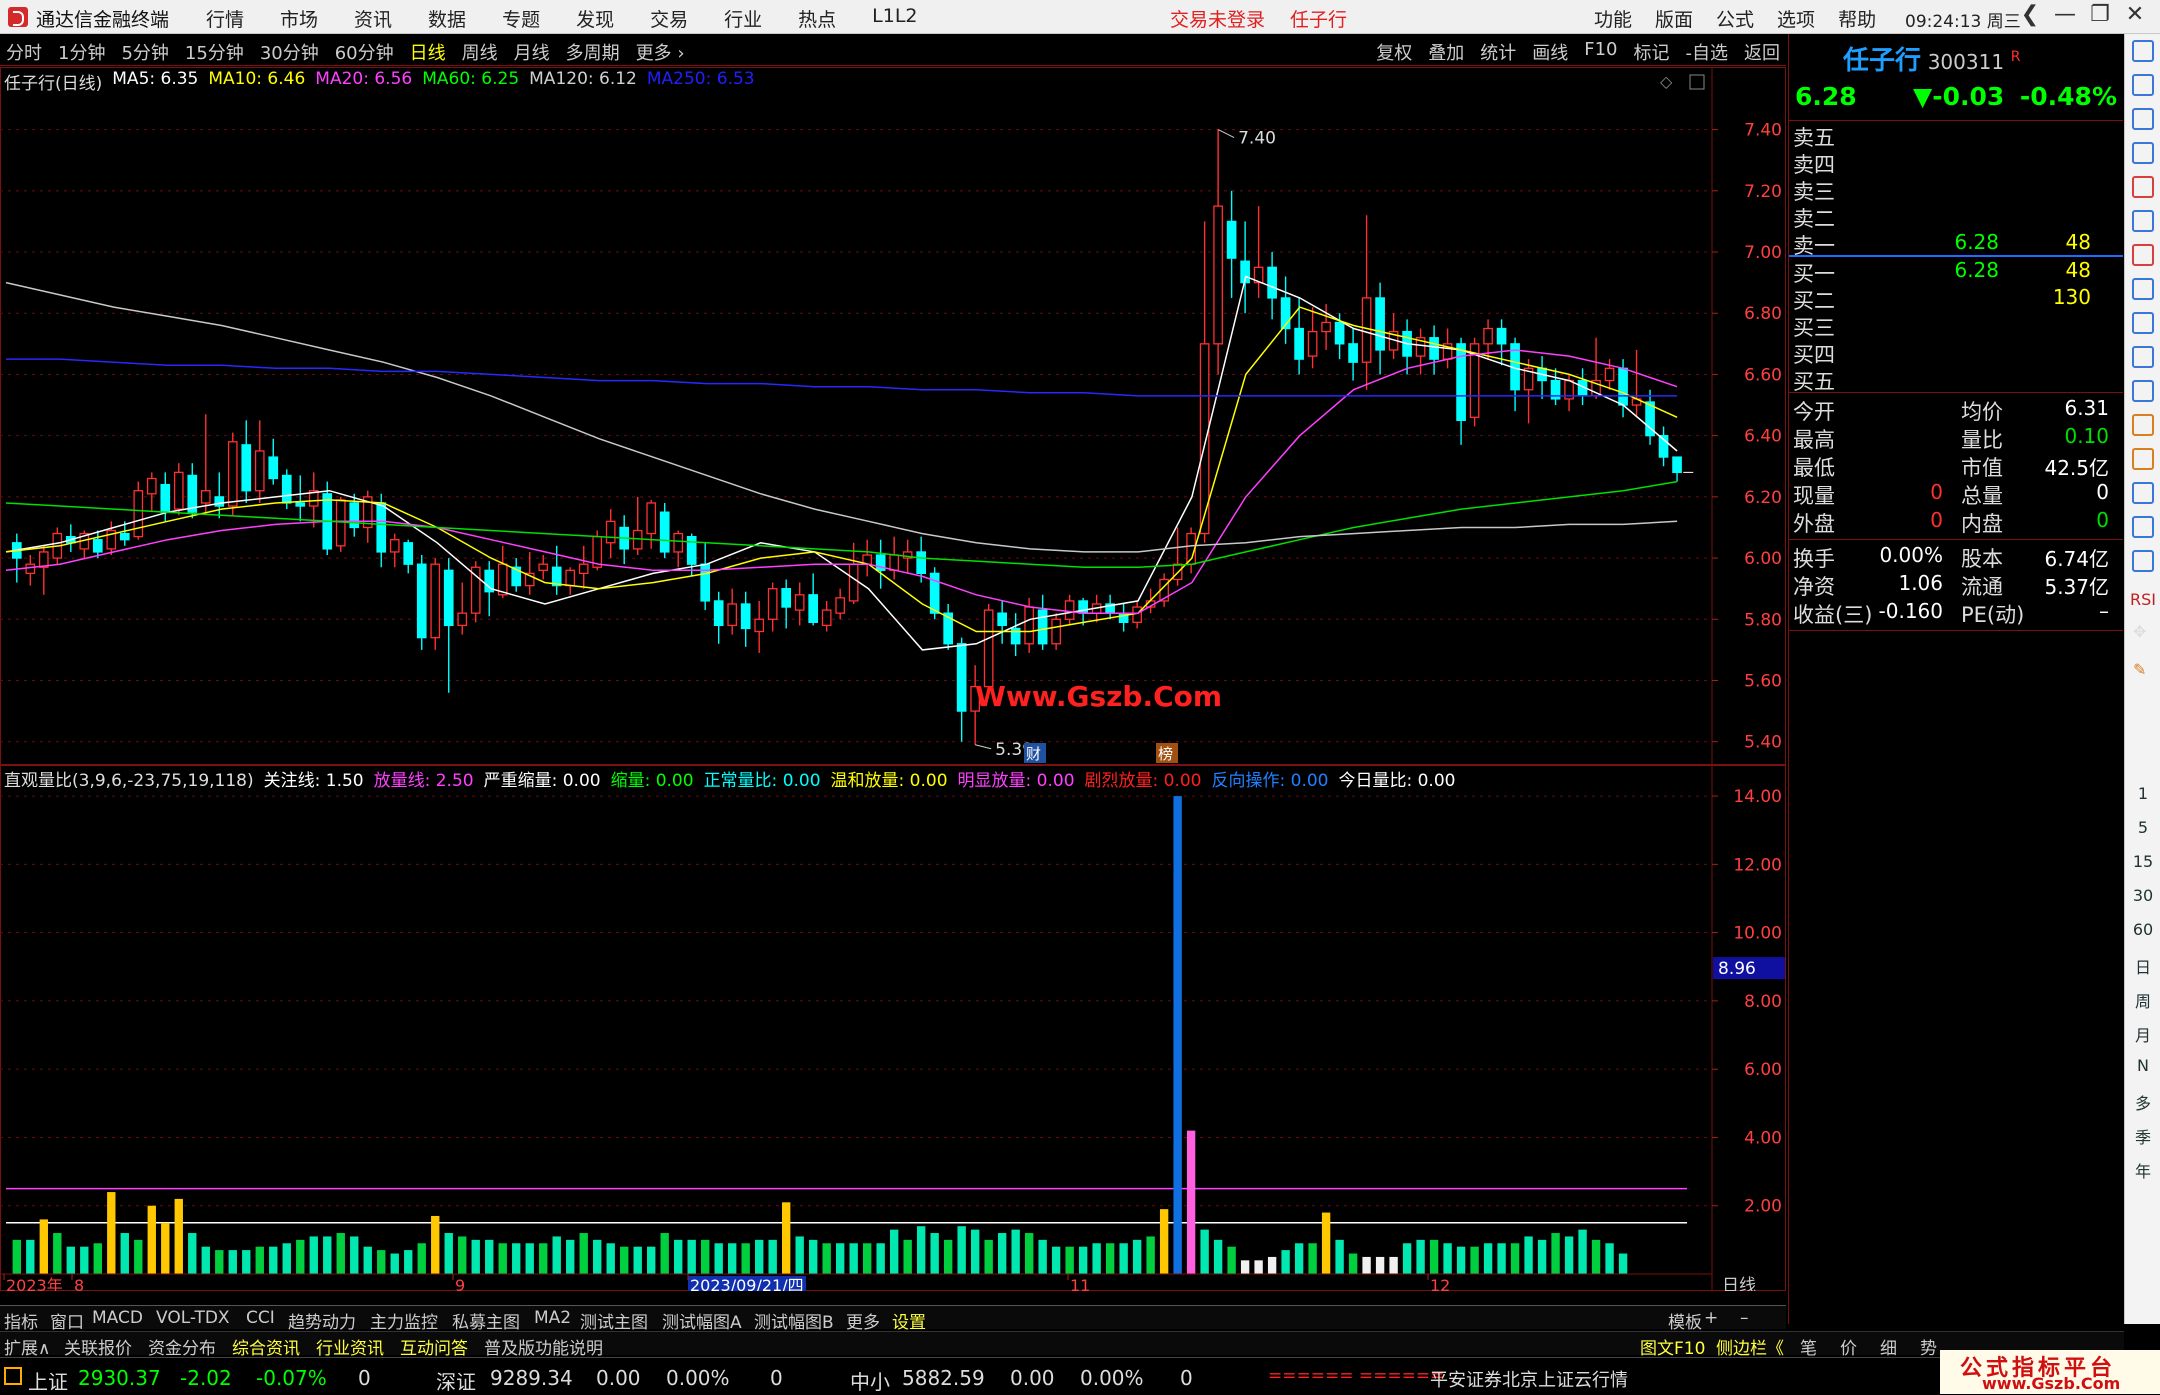 This screenshot has width=2160, height=1395. I want to click on draw-button: 画线, so click(1550, 52).